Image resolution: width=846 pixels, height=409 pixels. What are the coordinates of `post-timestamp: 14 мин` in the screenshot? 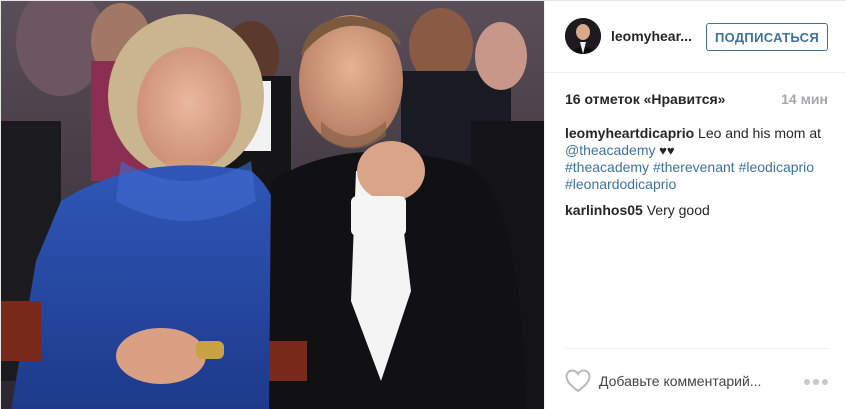 It's located at (804, 99).